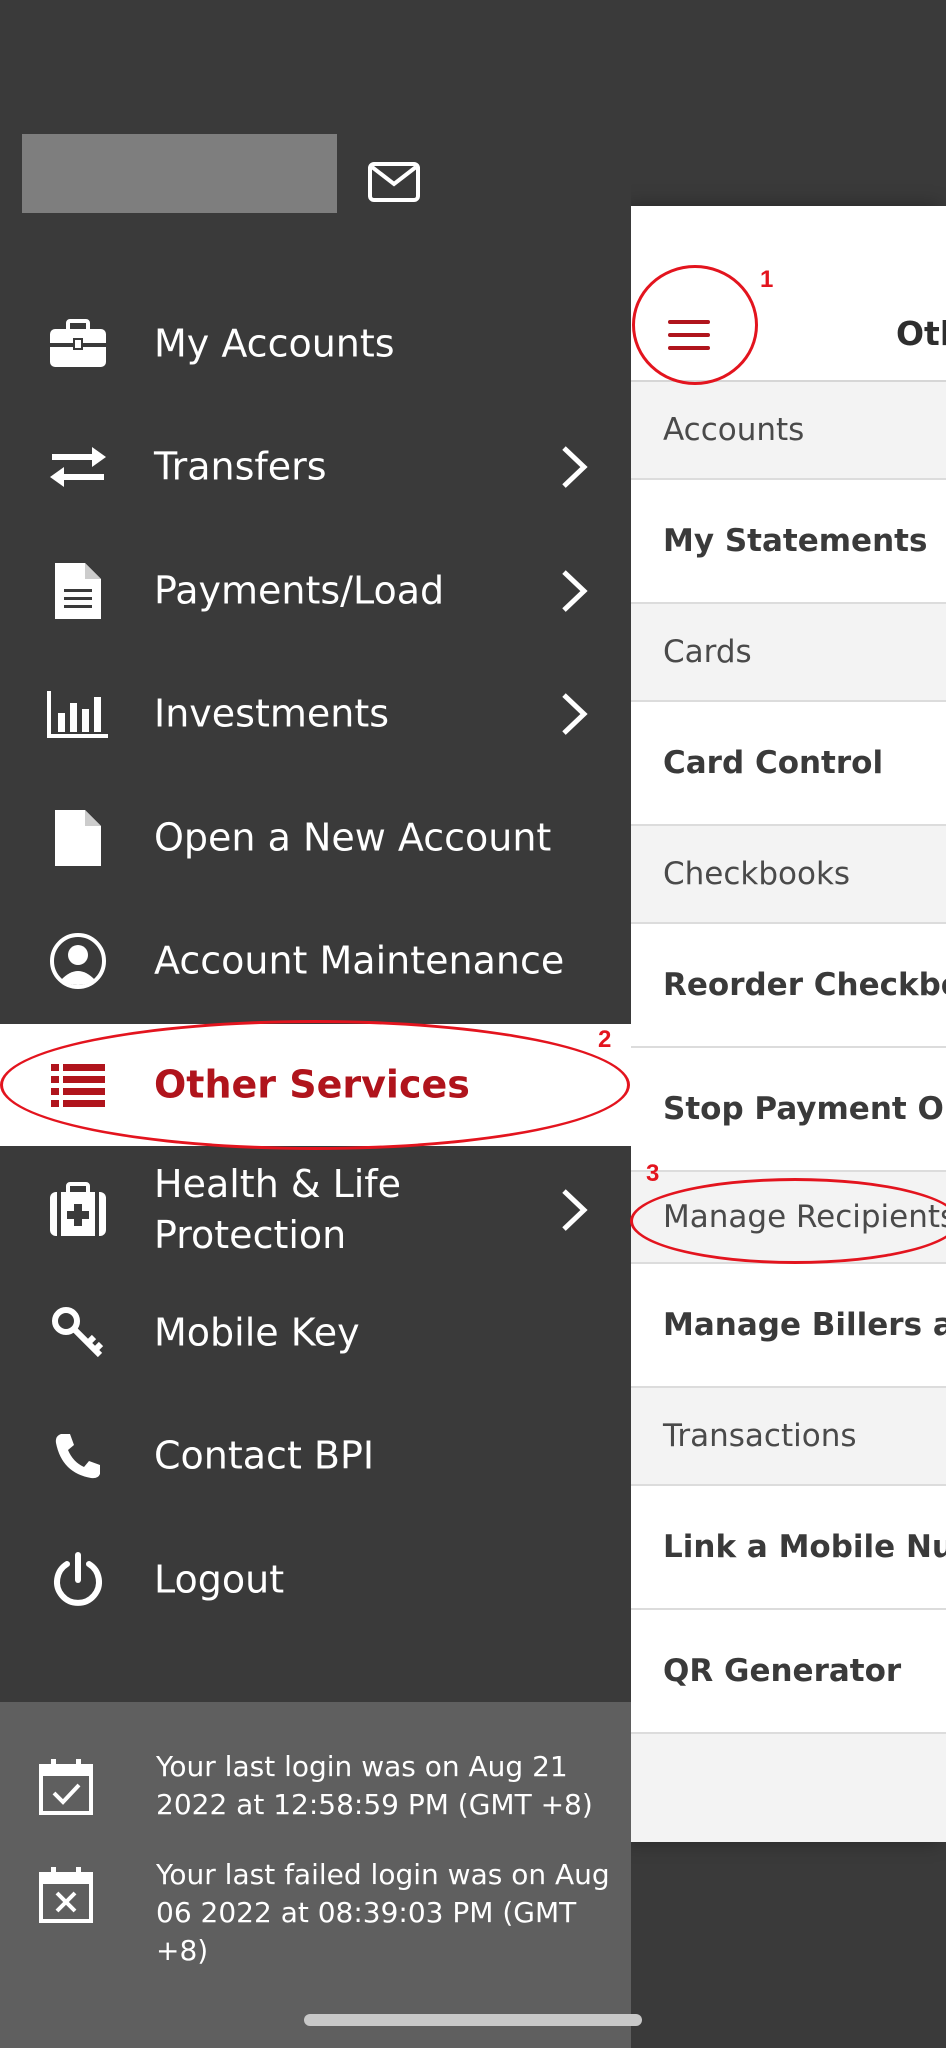  I want to click on user-circle-icon, so click(78, 961).